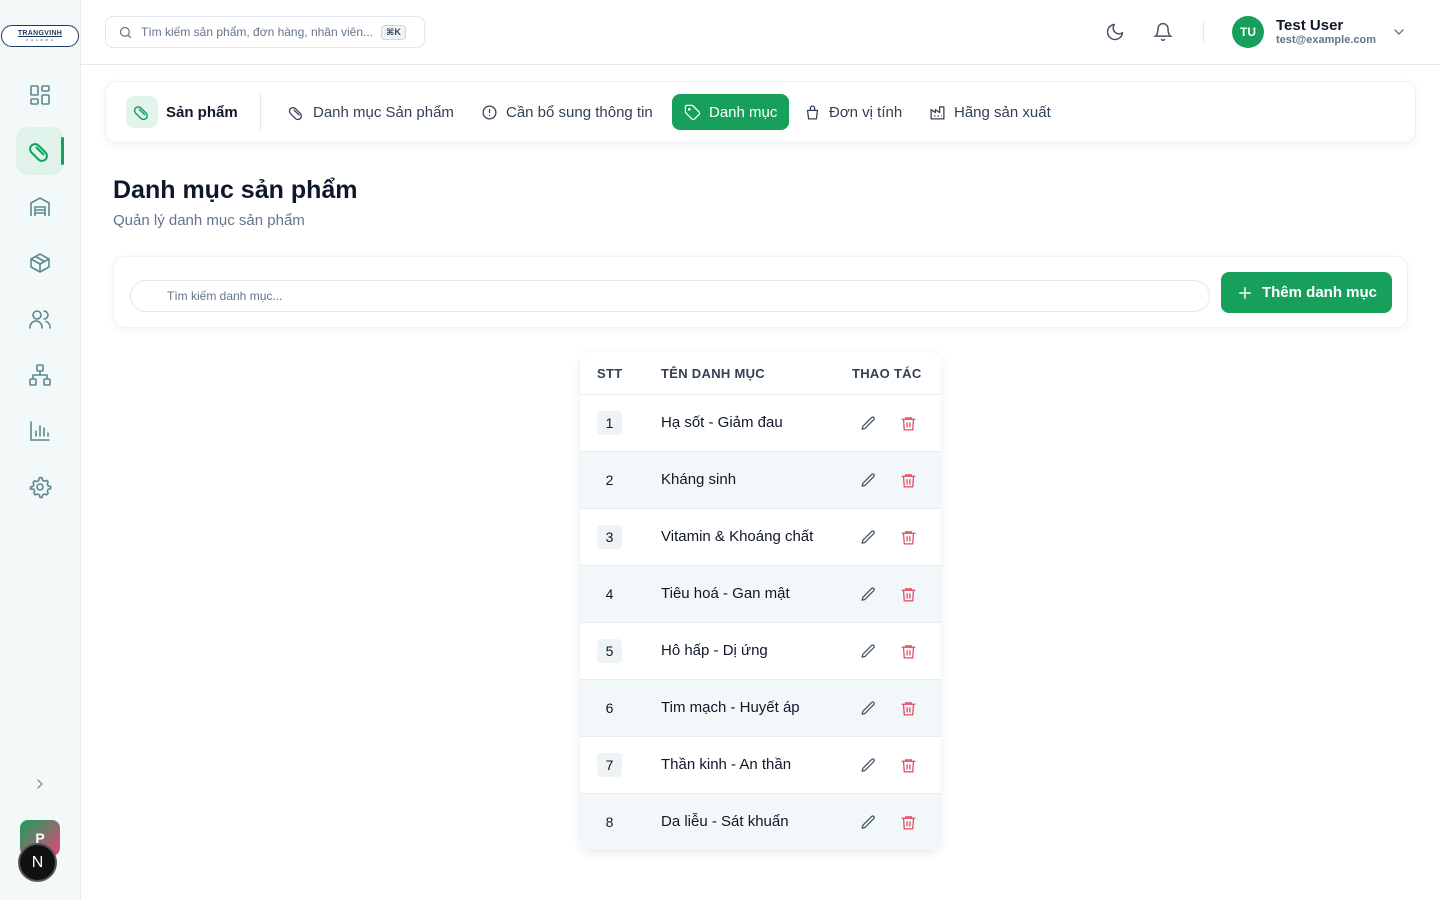 The height and width of the screenshot is (900, 1440). I want to click on category-name: Hô hấp - Dị ứng, so click(714, 650).